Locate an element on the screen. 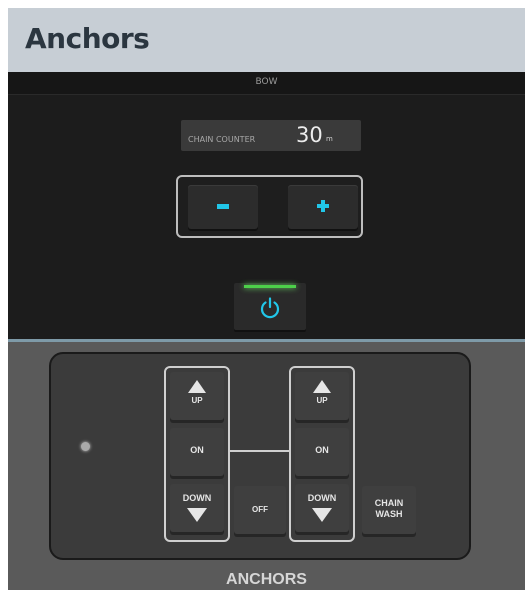 The image size is (525, 590). off-button: OFF is located at coordinates (260, 510).